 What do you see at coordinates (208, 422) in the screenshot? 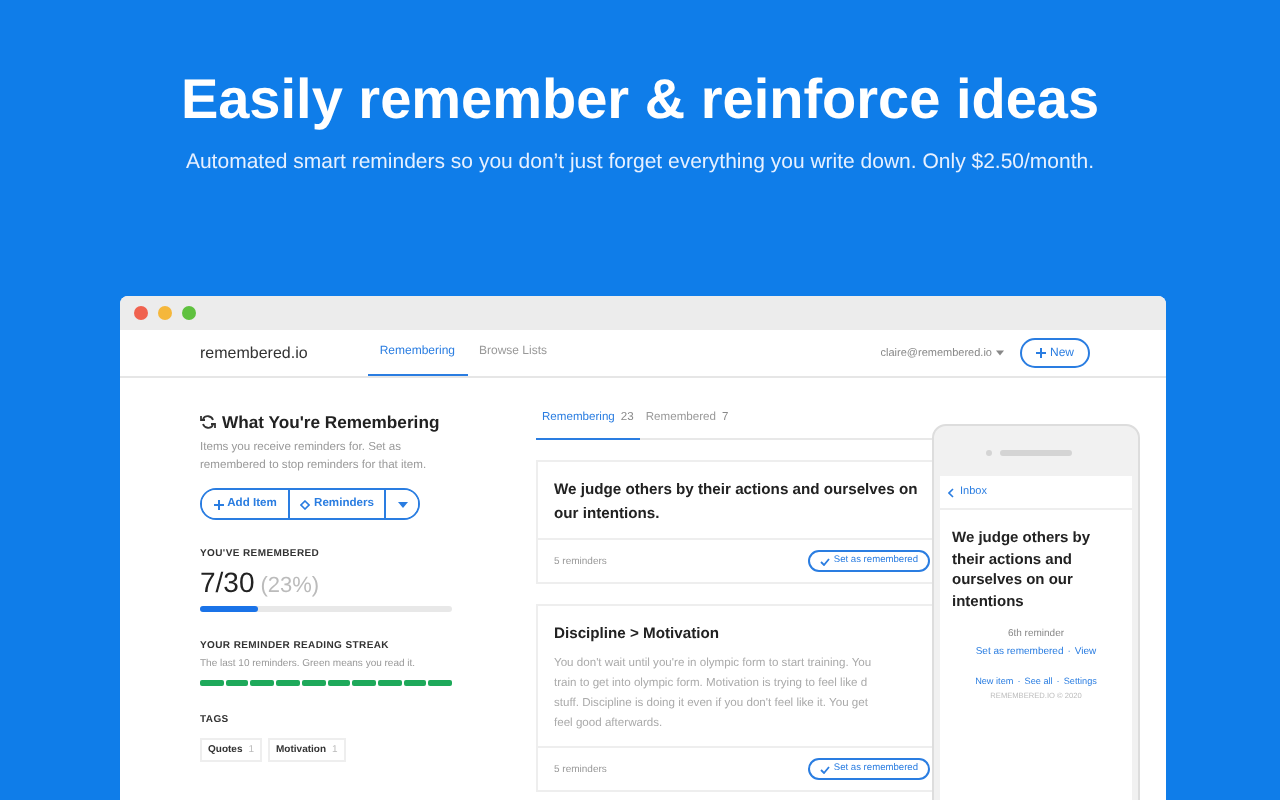
I see `refresh-icon` at bounding box center [208, 422].